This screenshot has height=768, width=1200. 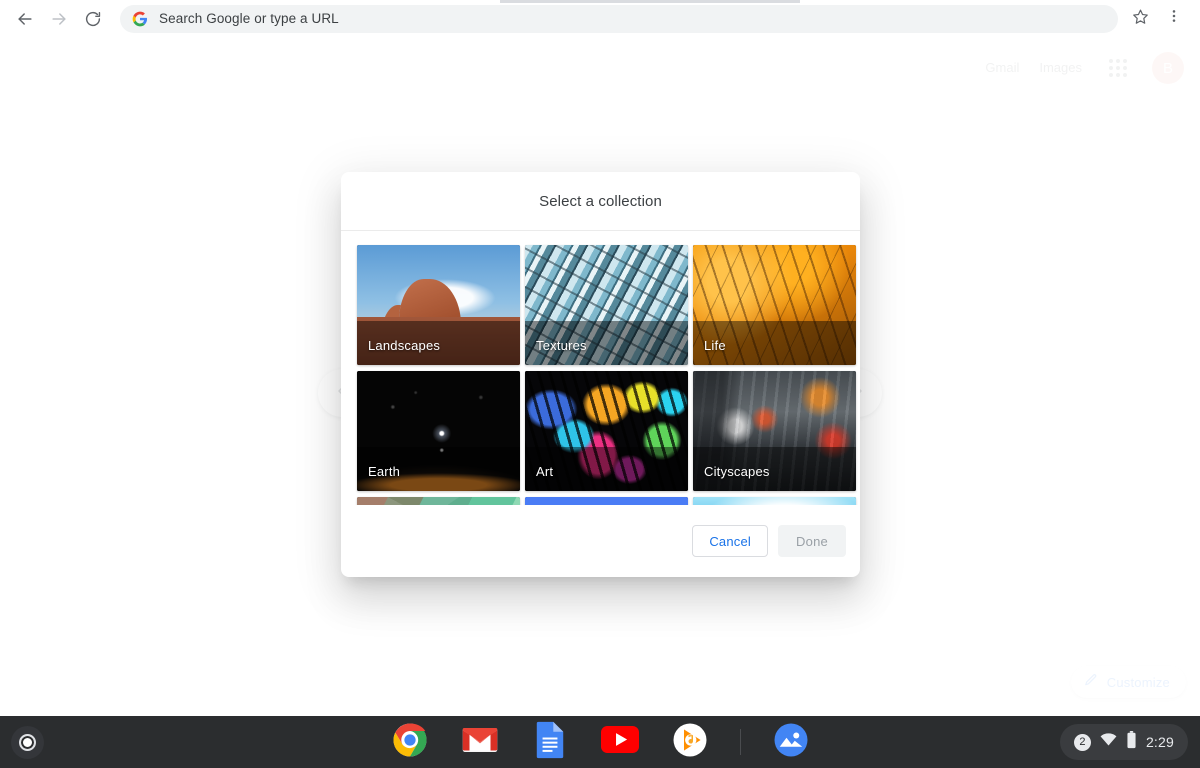 I want to click on battery-icon, so click(x=1131, y=742).